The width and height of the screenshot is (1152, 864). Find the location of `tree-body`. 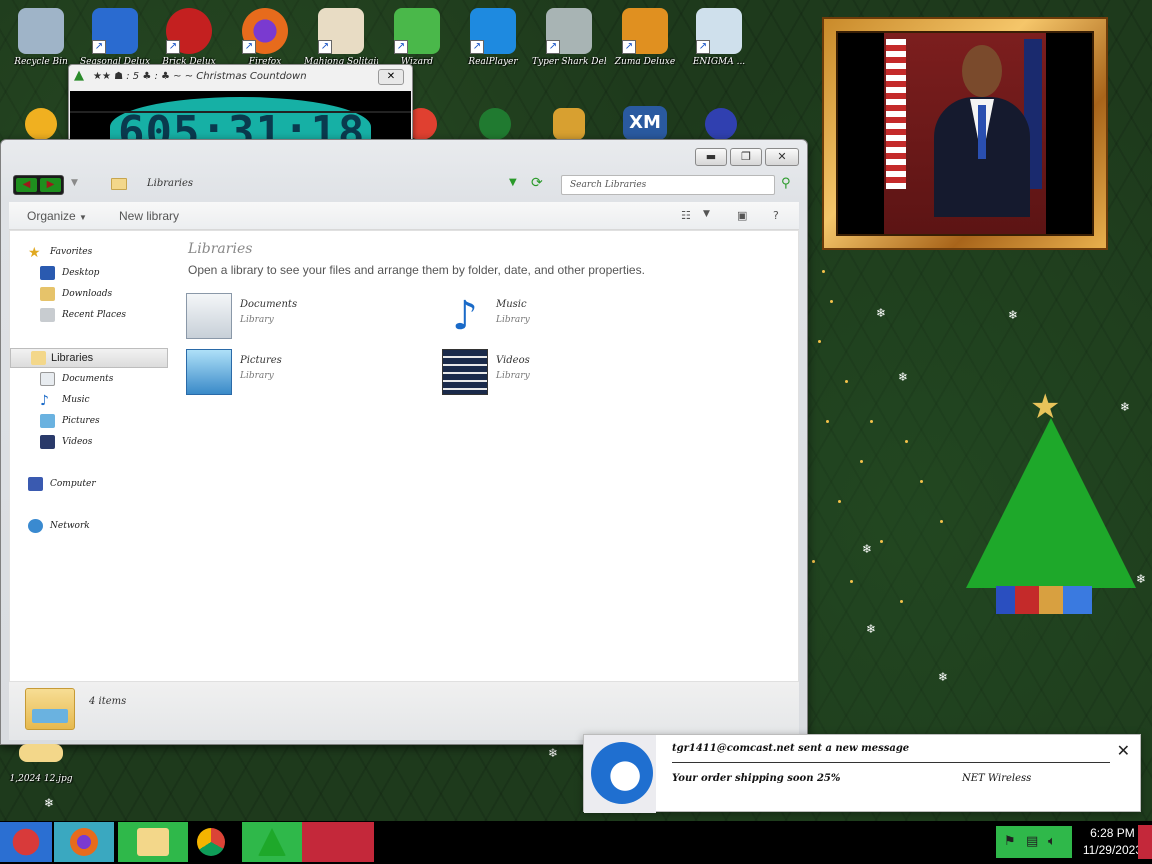

tree-body is located at coordinates (1051, 503).